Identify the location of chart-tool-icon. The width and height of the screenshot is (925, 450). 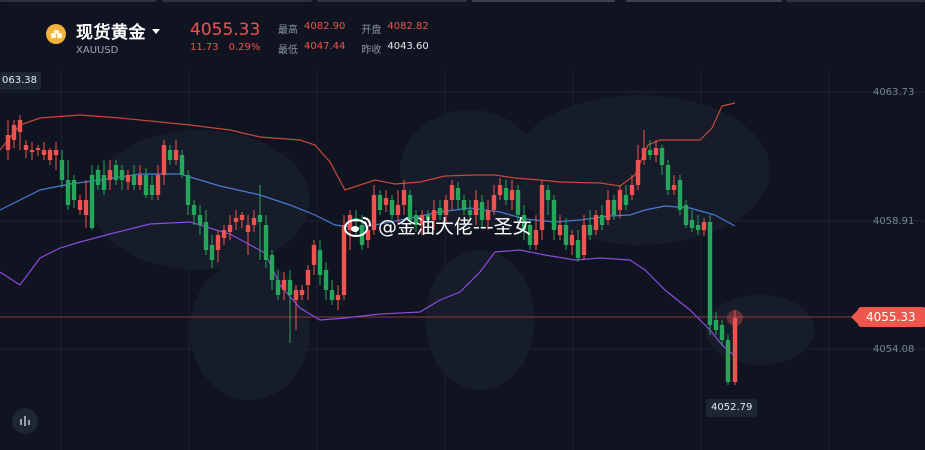
(25, 421).